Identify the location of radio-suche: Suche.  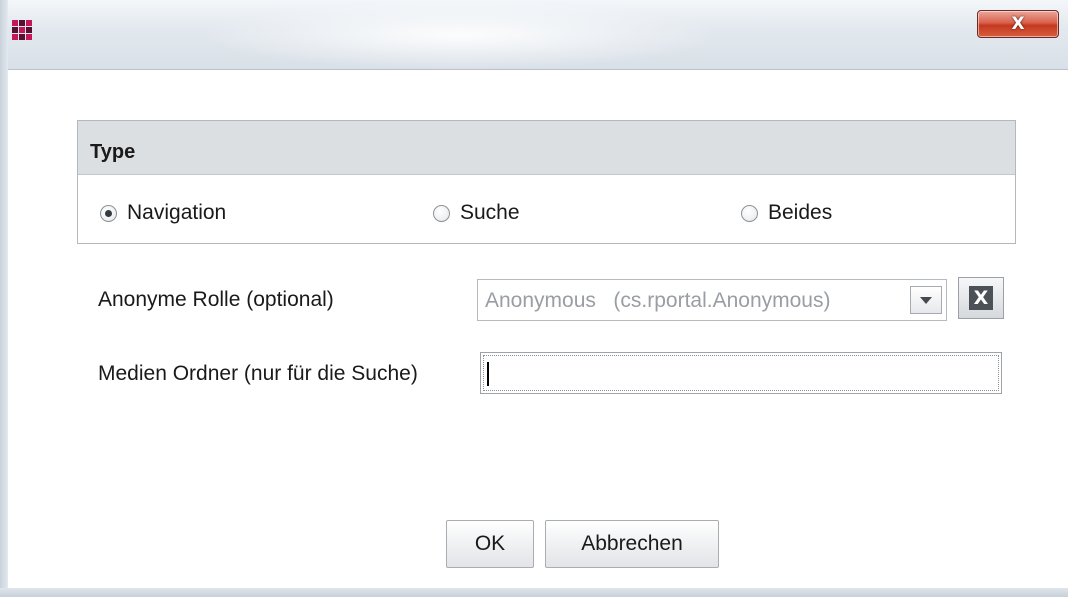
(476, 213).